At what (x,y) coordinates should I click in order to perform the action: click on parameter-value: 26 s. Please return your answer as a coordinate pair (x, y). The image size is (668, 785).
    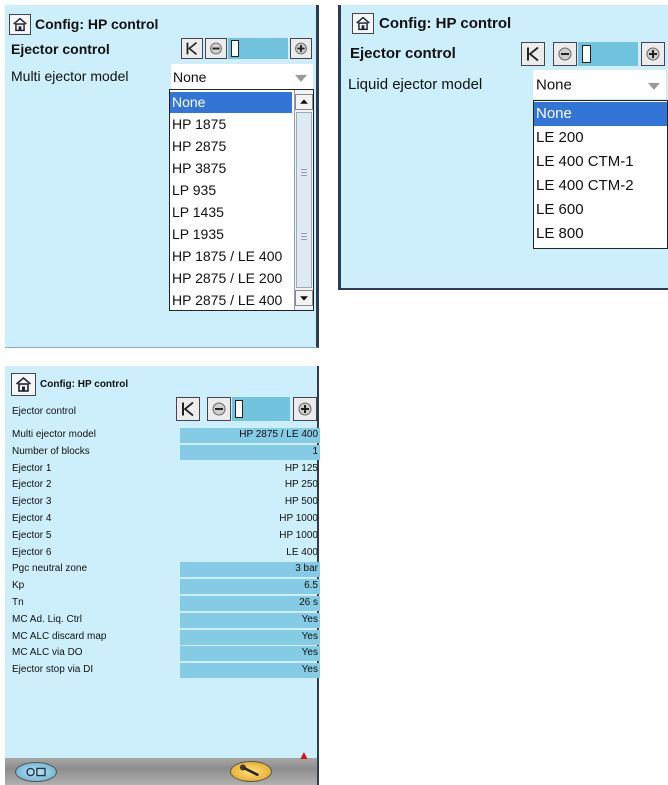
    Looking at the image, I should click on (308, 602).